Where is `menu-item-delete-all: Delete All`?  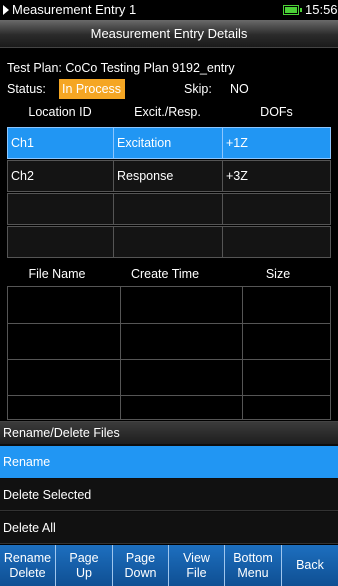 menu-item-delete-all: Delete All is located at coordinates (169, 528).